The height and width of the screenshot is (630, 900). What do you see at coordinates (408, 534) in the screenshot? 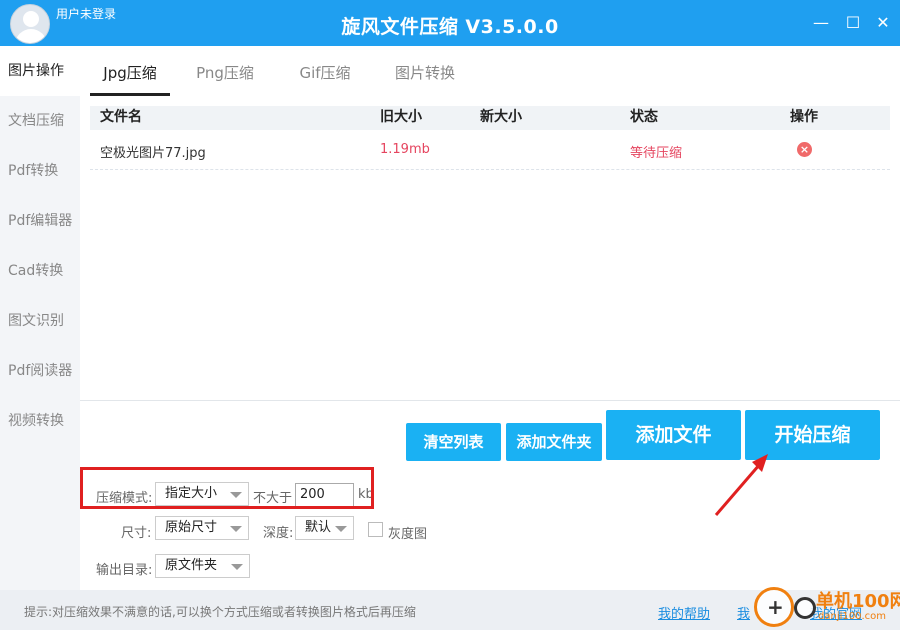
I see `grayscale-label: 灰度图` at bounding box center [408, 534].